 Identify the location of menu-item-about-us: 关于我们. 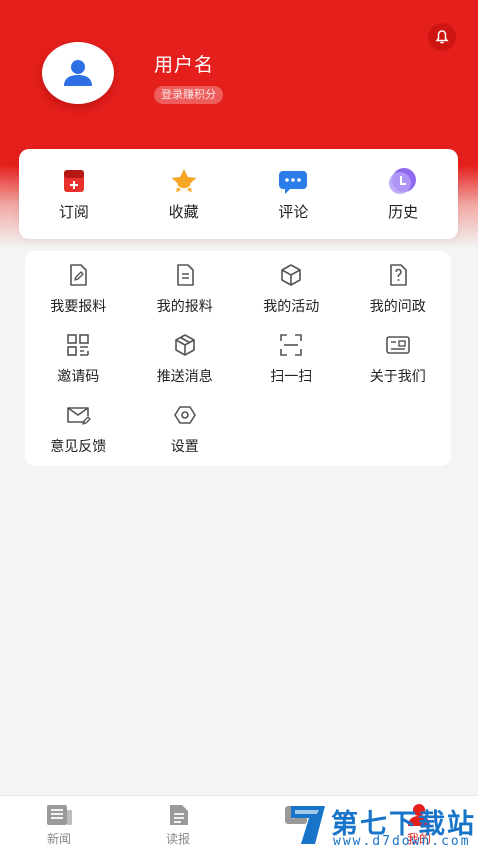
(398, 366).